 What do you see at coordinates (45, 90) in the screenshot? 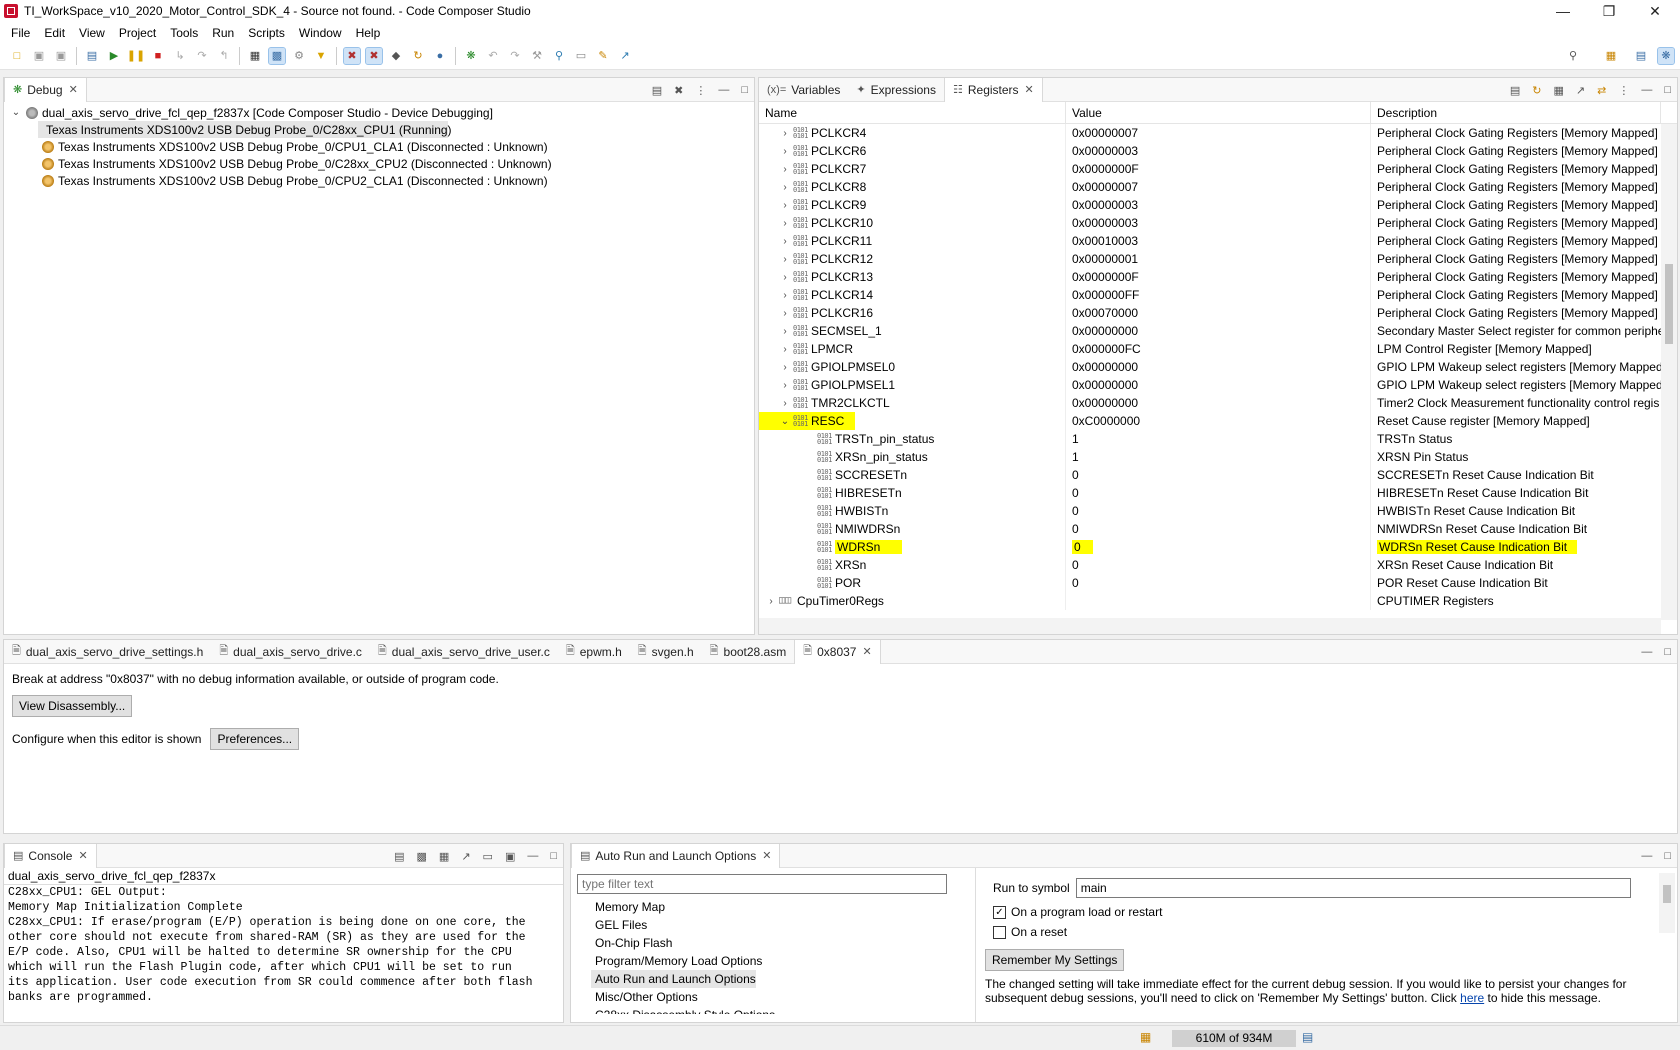
I see `tab-debug: ❋ Debug ✕` at bounding box center [45, 90].